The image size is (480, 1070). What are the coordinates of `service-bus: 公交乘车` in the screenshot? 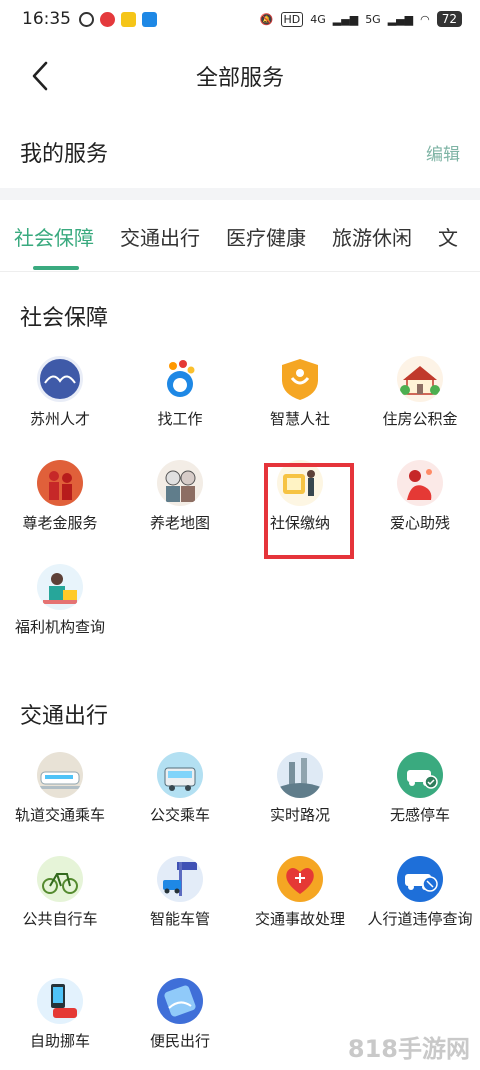 It's located at (180, 788).